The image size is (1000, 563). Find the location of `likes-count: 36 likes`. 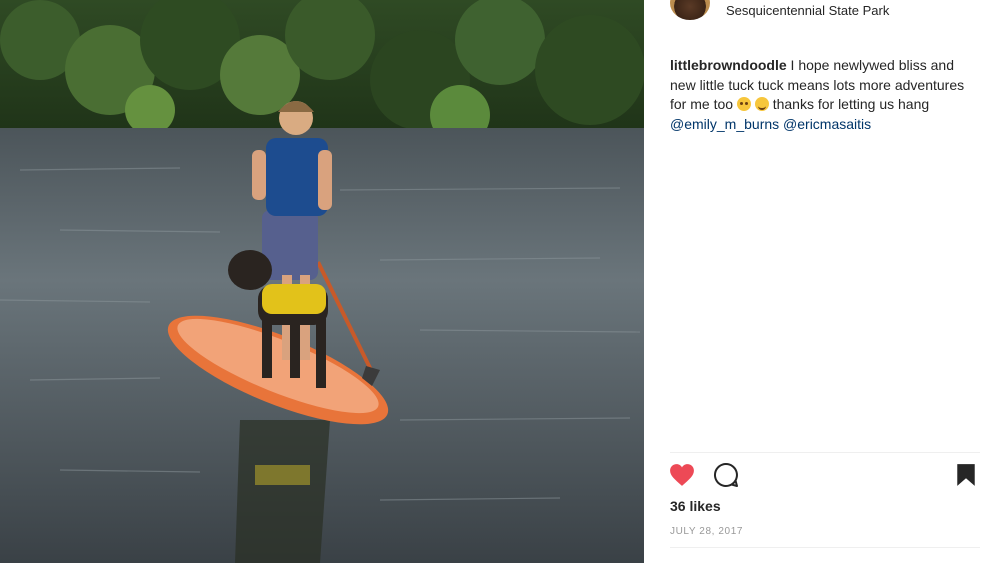

likes-count: 36 likes is located at coordinates (695, 506).